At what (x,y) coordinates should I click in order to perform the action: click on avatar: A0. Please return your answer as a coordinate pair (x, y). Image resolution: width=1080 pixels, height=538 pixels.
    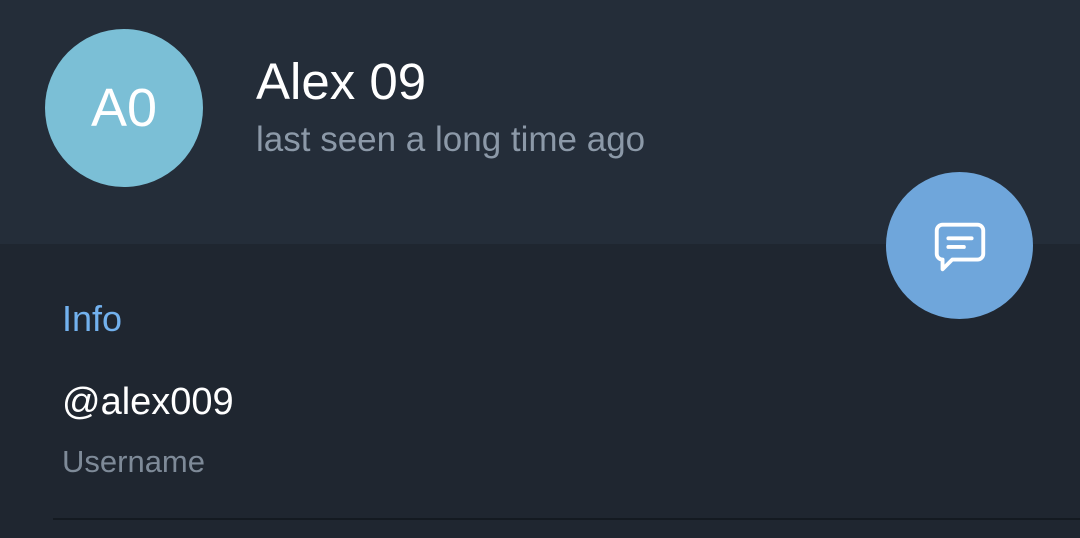
    Looking at the image, I should click on (124, 108).